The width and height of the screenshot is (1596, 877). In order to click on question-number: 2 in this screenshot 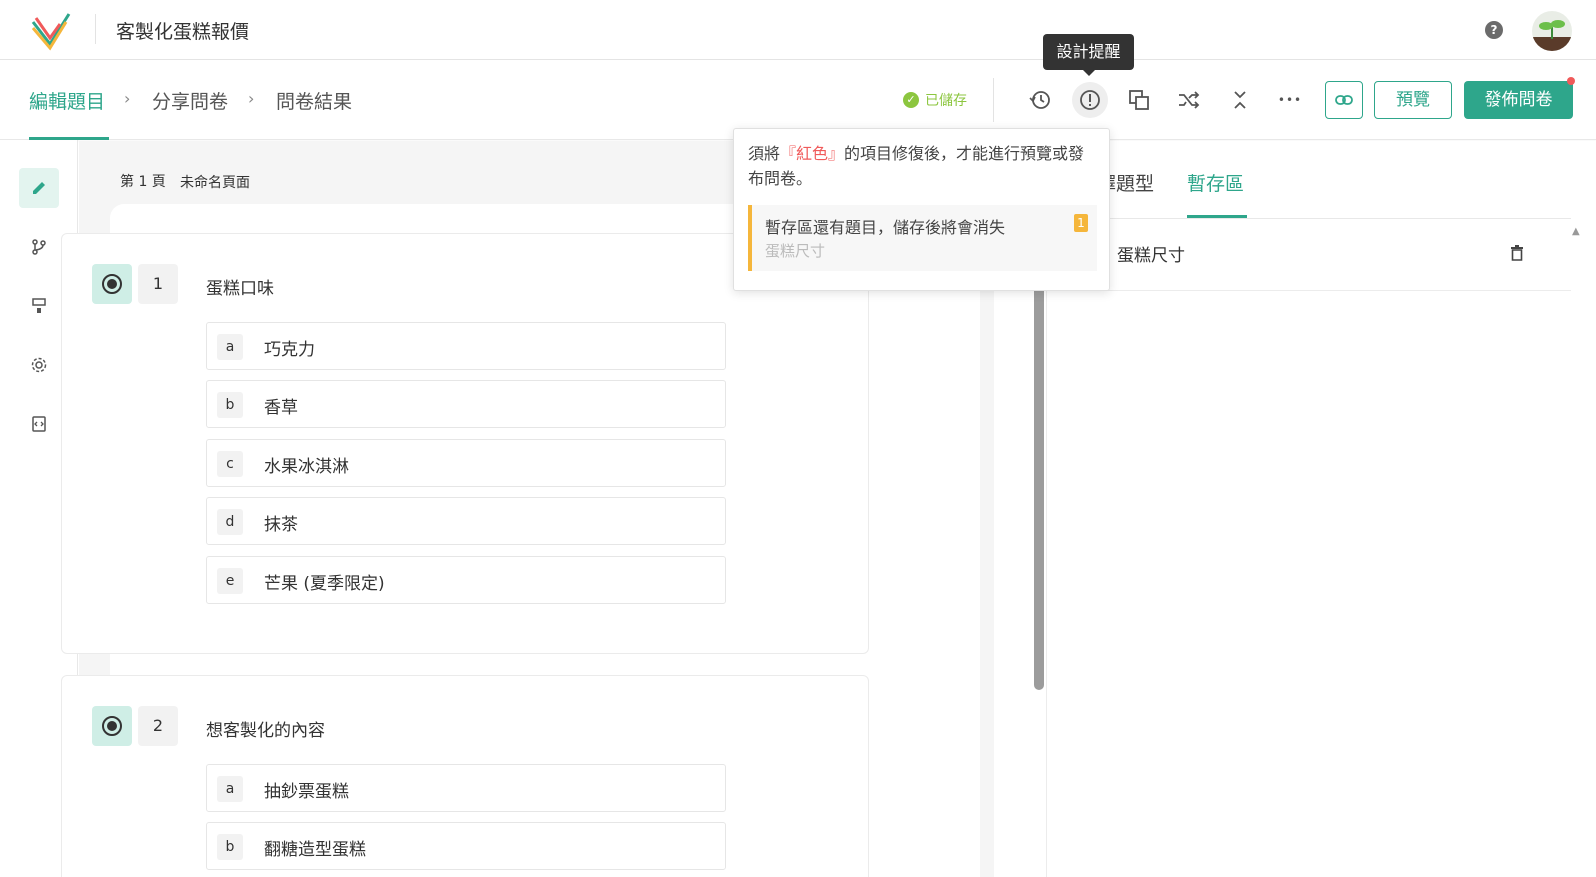, I will do `click(158, 726)`.